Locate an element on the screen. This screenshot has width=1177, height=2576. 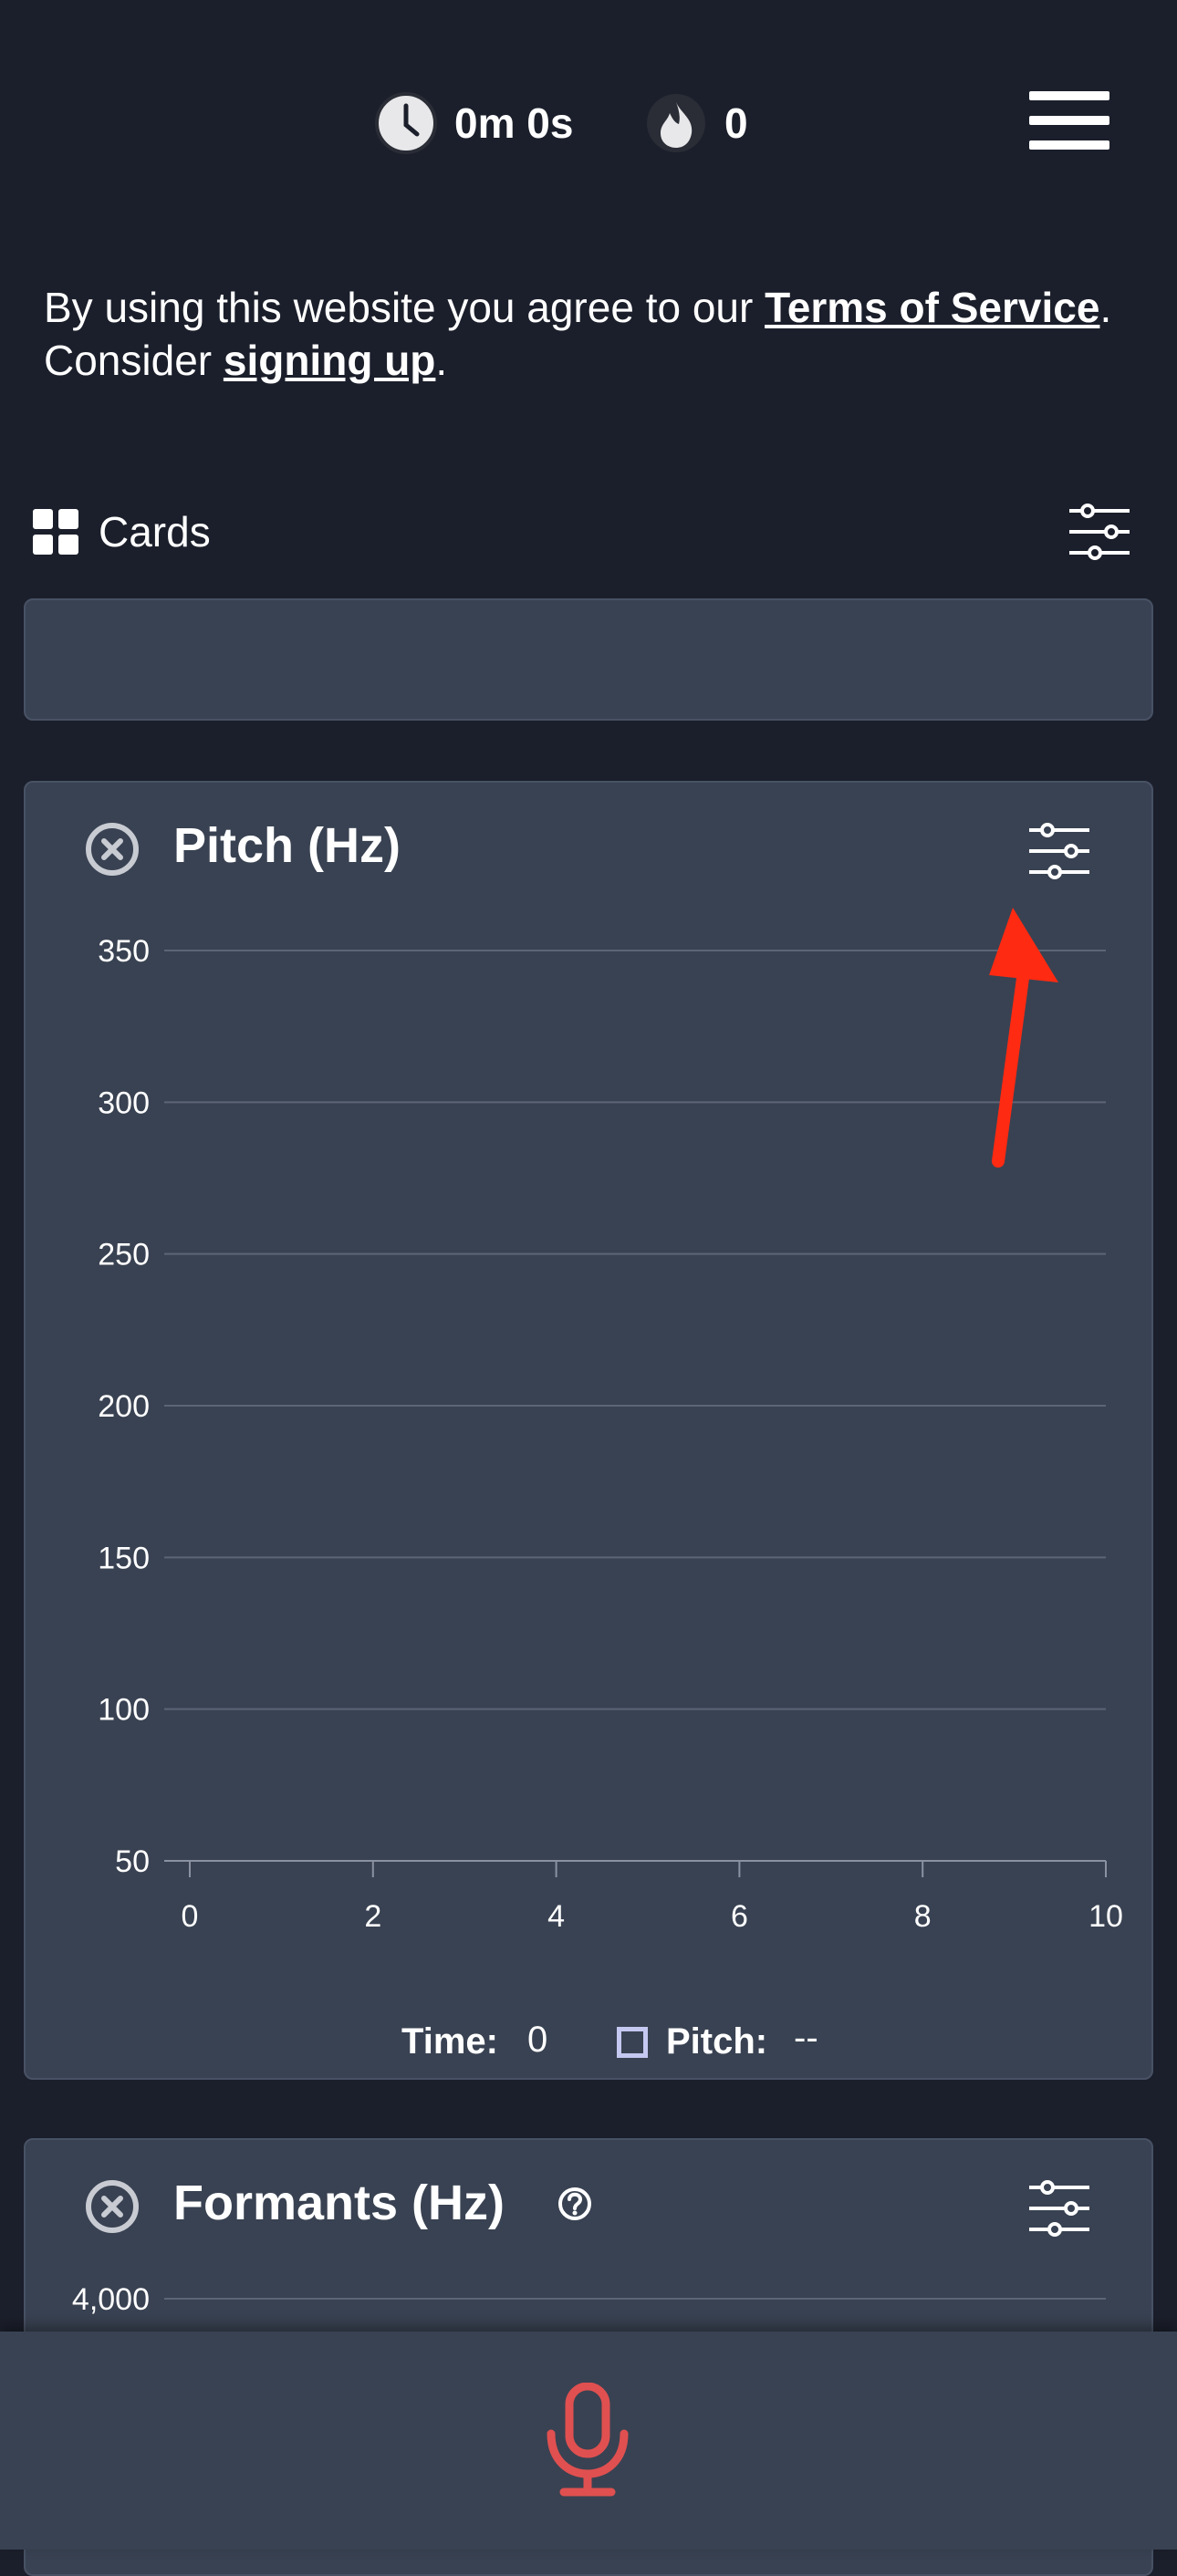
y-tick-label: 150 is located at coordinates (124, 1558).